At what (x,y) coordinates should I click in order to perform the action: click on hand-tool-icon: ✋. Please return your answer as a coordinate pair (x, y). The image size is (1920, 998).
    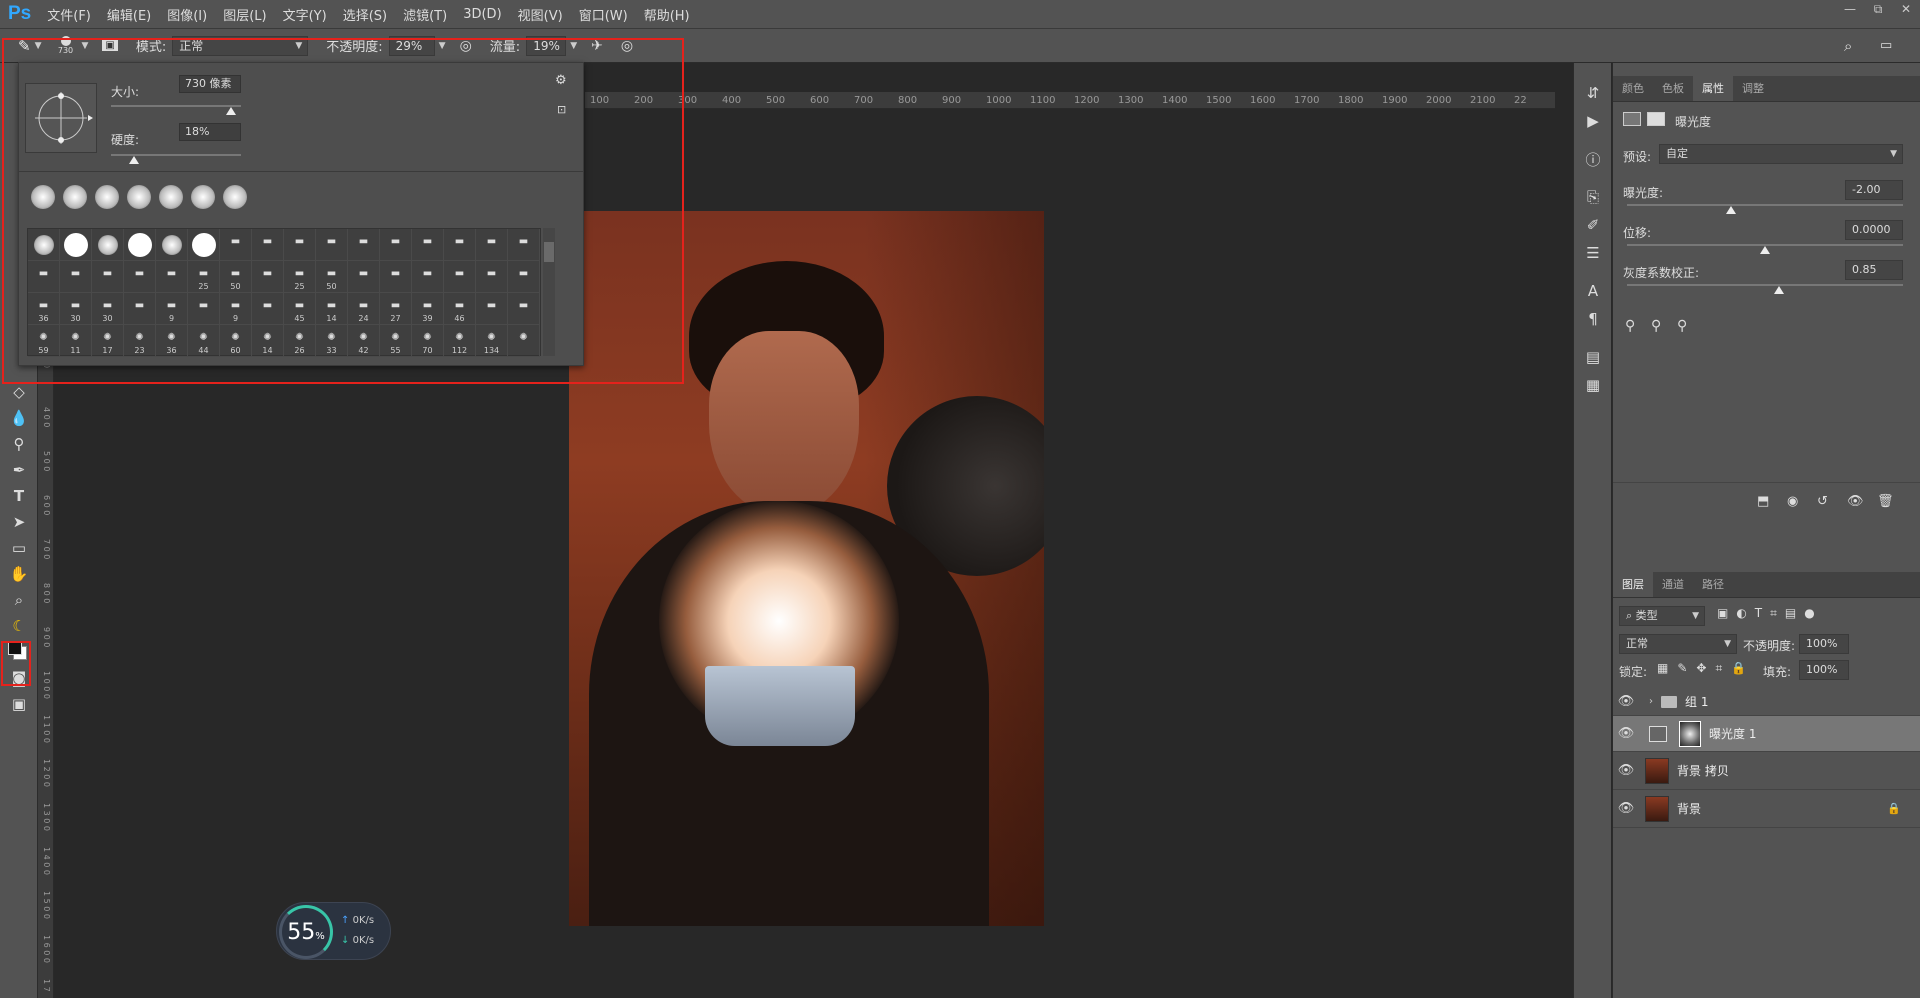
    Looking at the image, I should click on (19, 574).